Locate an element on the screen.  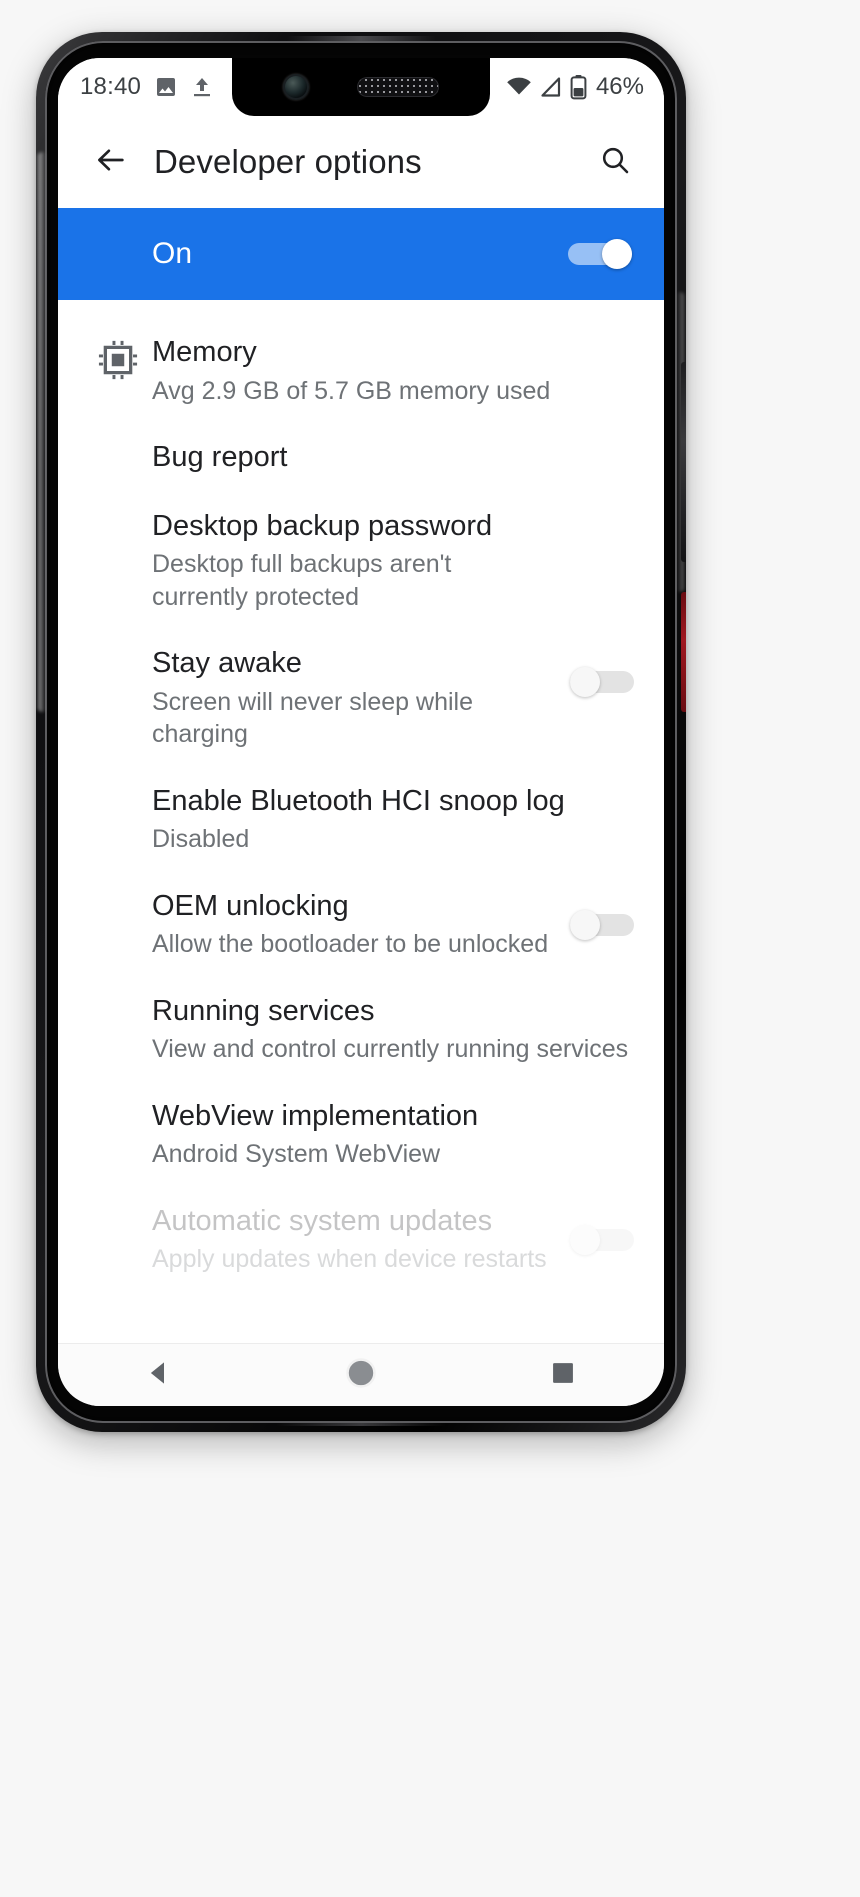
search-icon is located at coordinates (615, 162).